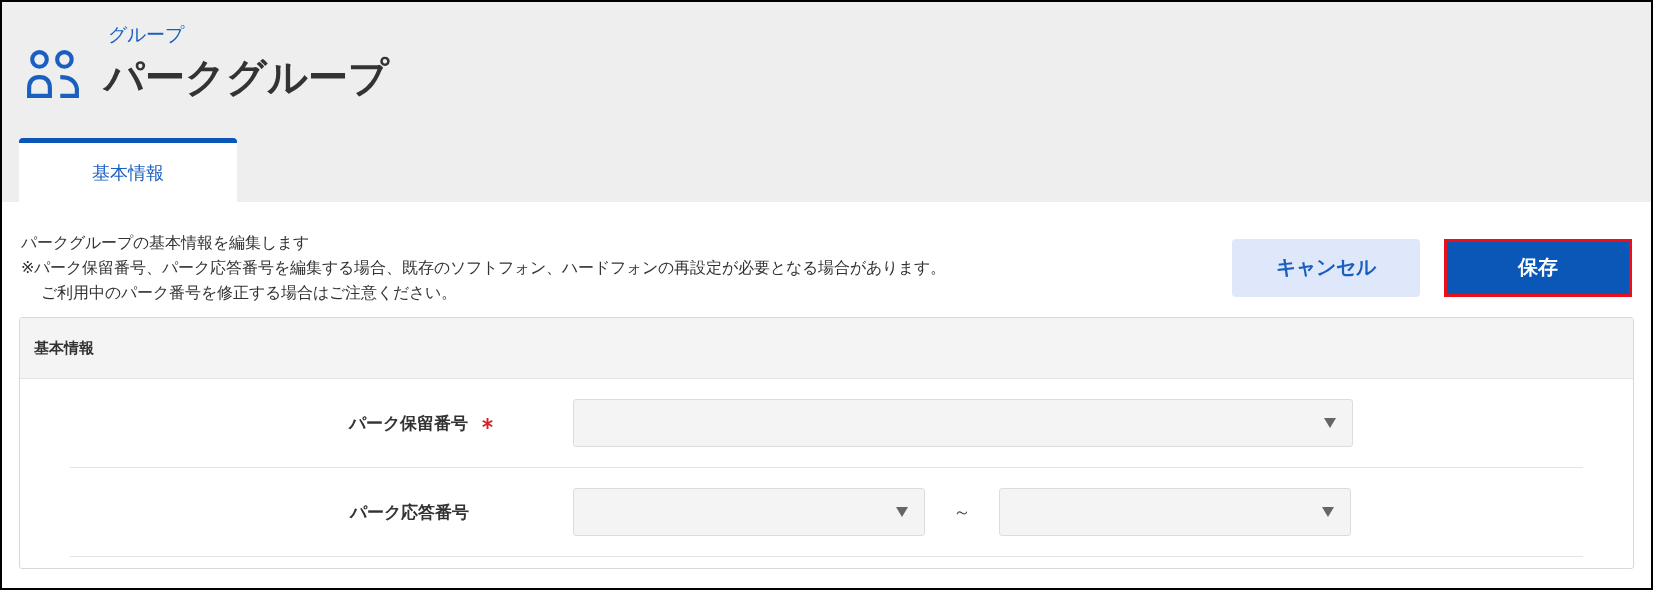 The width and height of the screenshot is (1653, 590). I want to click on page-title: パークグループ, so click(246, 77).